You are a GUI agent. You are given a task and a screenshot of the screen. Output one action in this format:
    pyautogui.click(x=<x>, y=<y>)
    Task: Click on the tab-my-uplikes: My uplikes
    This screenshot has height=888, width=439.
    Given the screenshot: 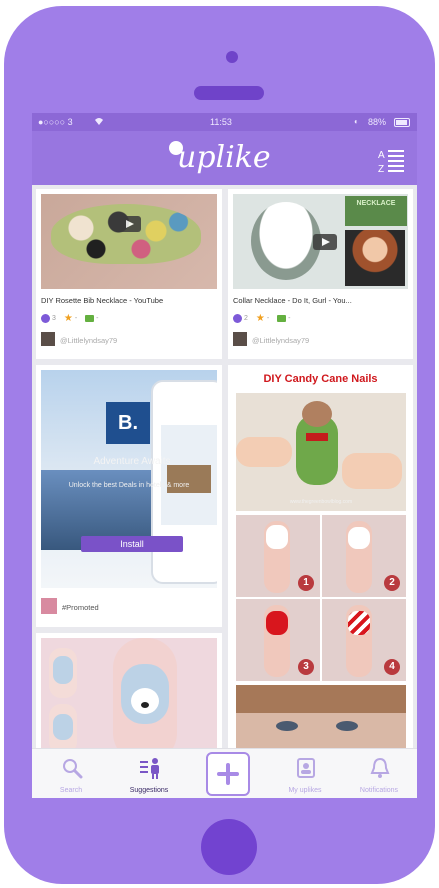 What is the action you would take?
    pyautogui.click(x=305, y=773)
    